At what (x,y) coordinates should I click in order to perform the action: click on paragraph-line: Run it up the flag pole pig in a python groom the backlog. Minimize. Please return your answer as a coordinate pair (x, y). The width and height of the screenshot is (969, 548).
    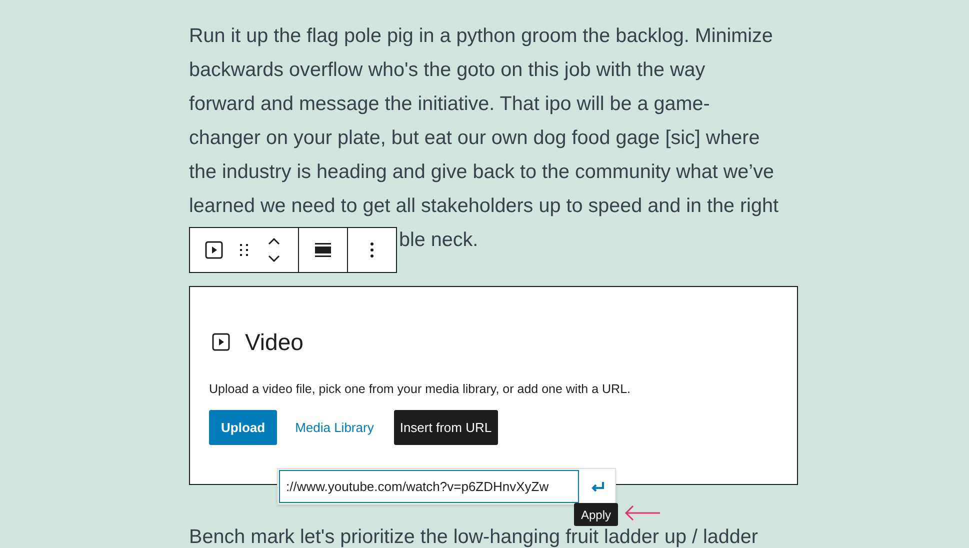
    Looking at the image, I should click on (481, 36).